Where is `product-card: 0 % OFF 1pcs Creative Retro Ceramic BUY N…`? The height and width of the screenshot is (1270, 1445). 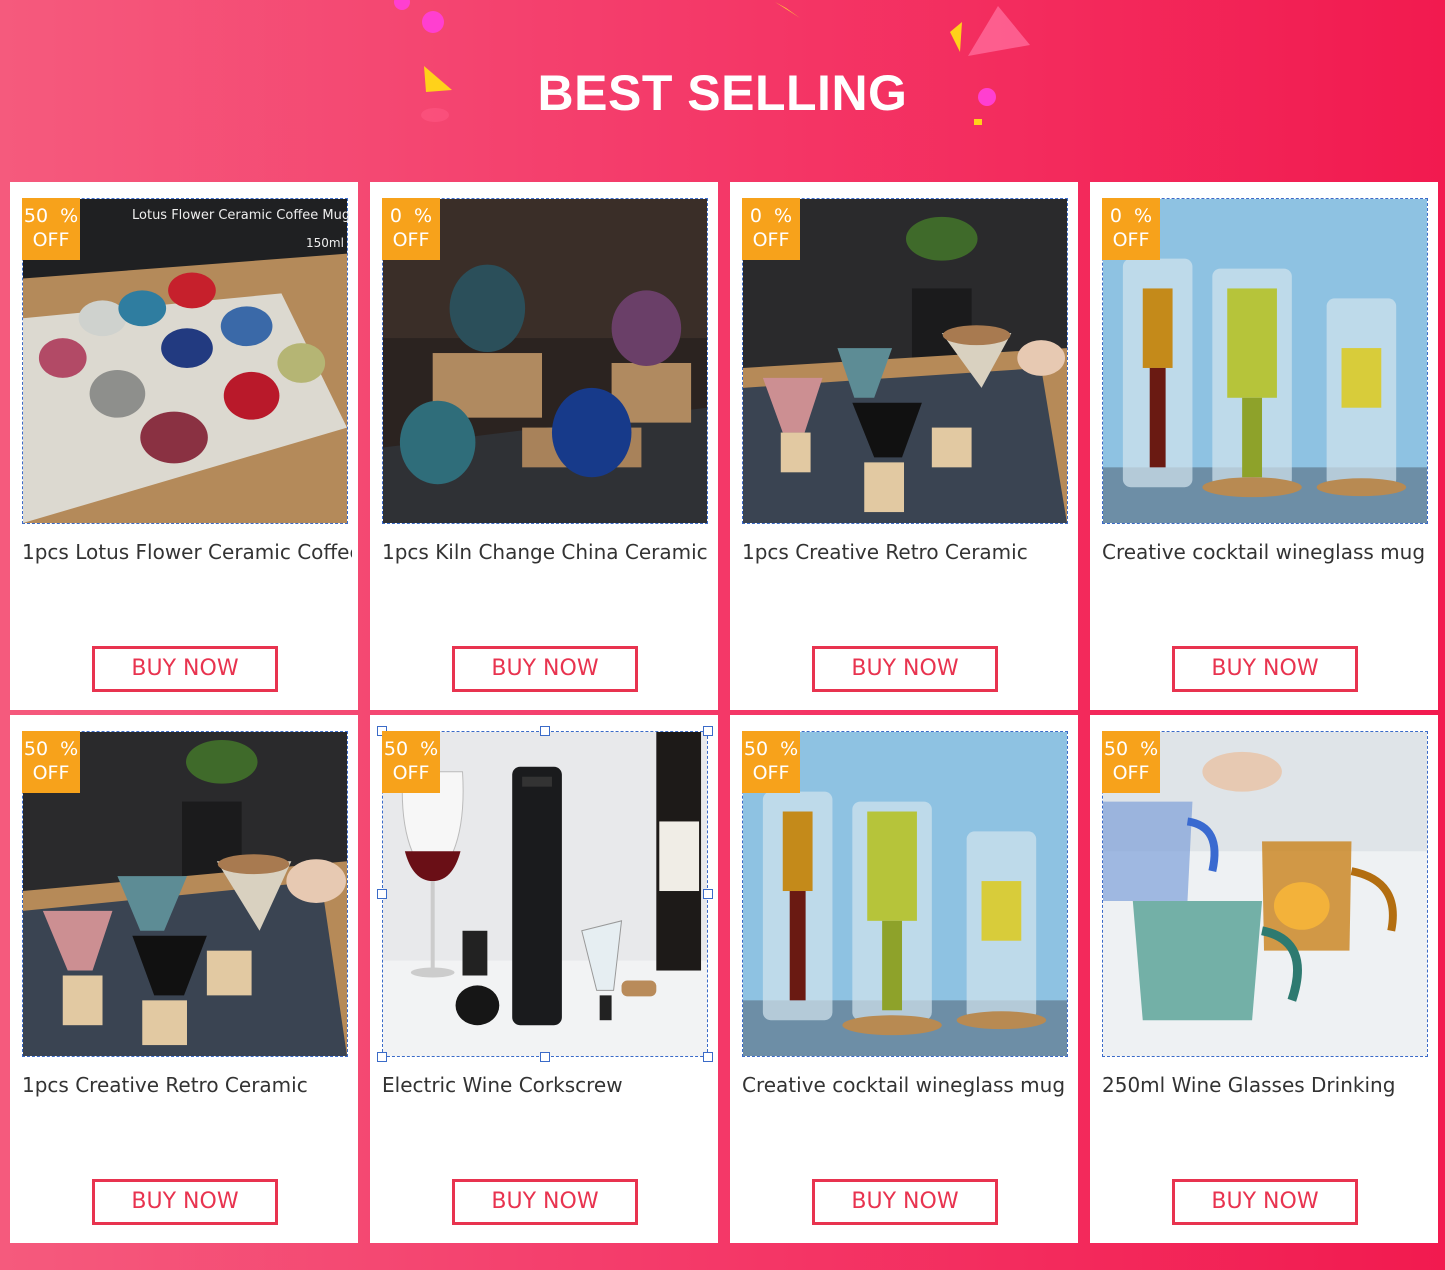
product-card: 0 % OFF 1pcs Creative Retro Ceramic BUY N… is located at coordinates (904, 446).